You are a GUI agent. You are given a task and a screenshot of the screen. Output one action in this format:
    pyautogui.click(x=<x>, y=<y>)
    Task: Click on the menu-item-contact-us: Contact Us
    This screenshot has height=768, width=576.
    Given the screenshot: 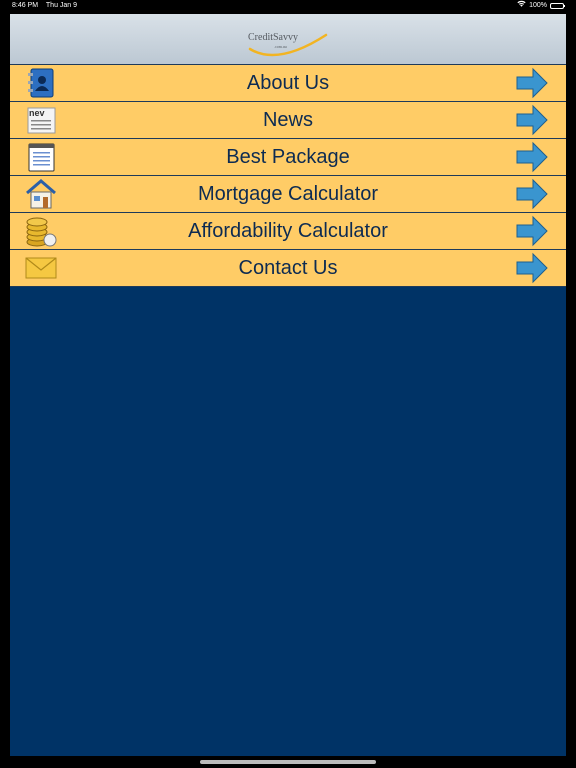 What is the action you would take?
    pyautogui.click(x=288, y=268)
    